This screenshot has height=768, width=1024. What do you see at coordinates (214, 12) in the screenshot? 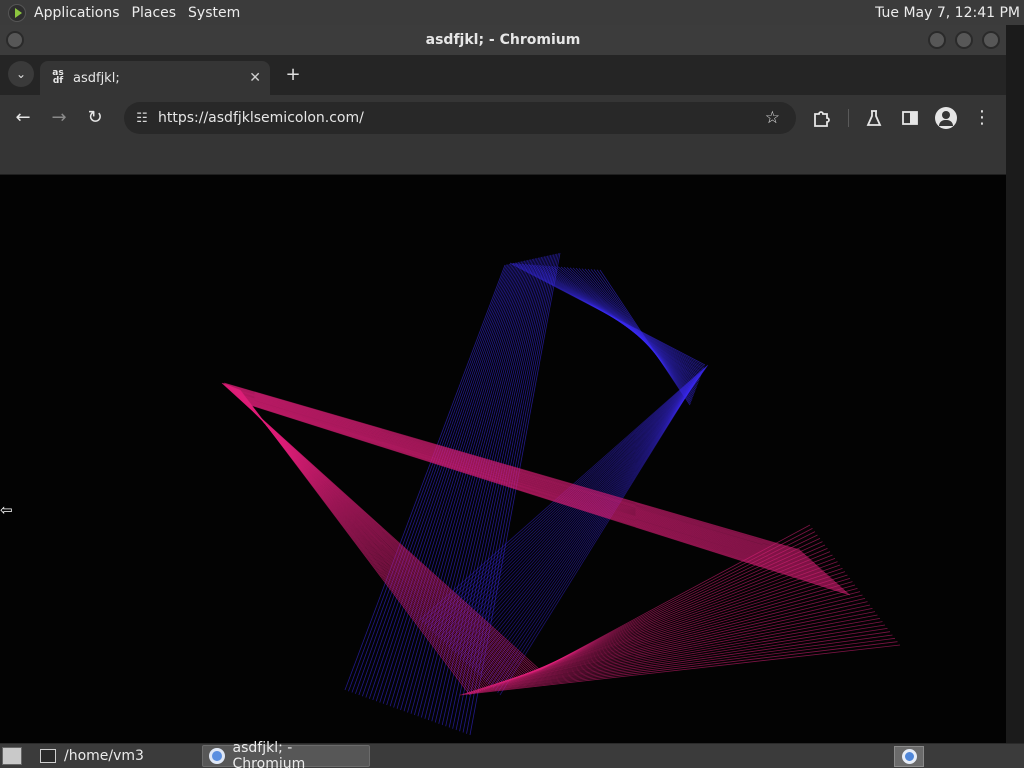
I see `menu-system: System` at bounding box center [214, 12].